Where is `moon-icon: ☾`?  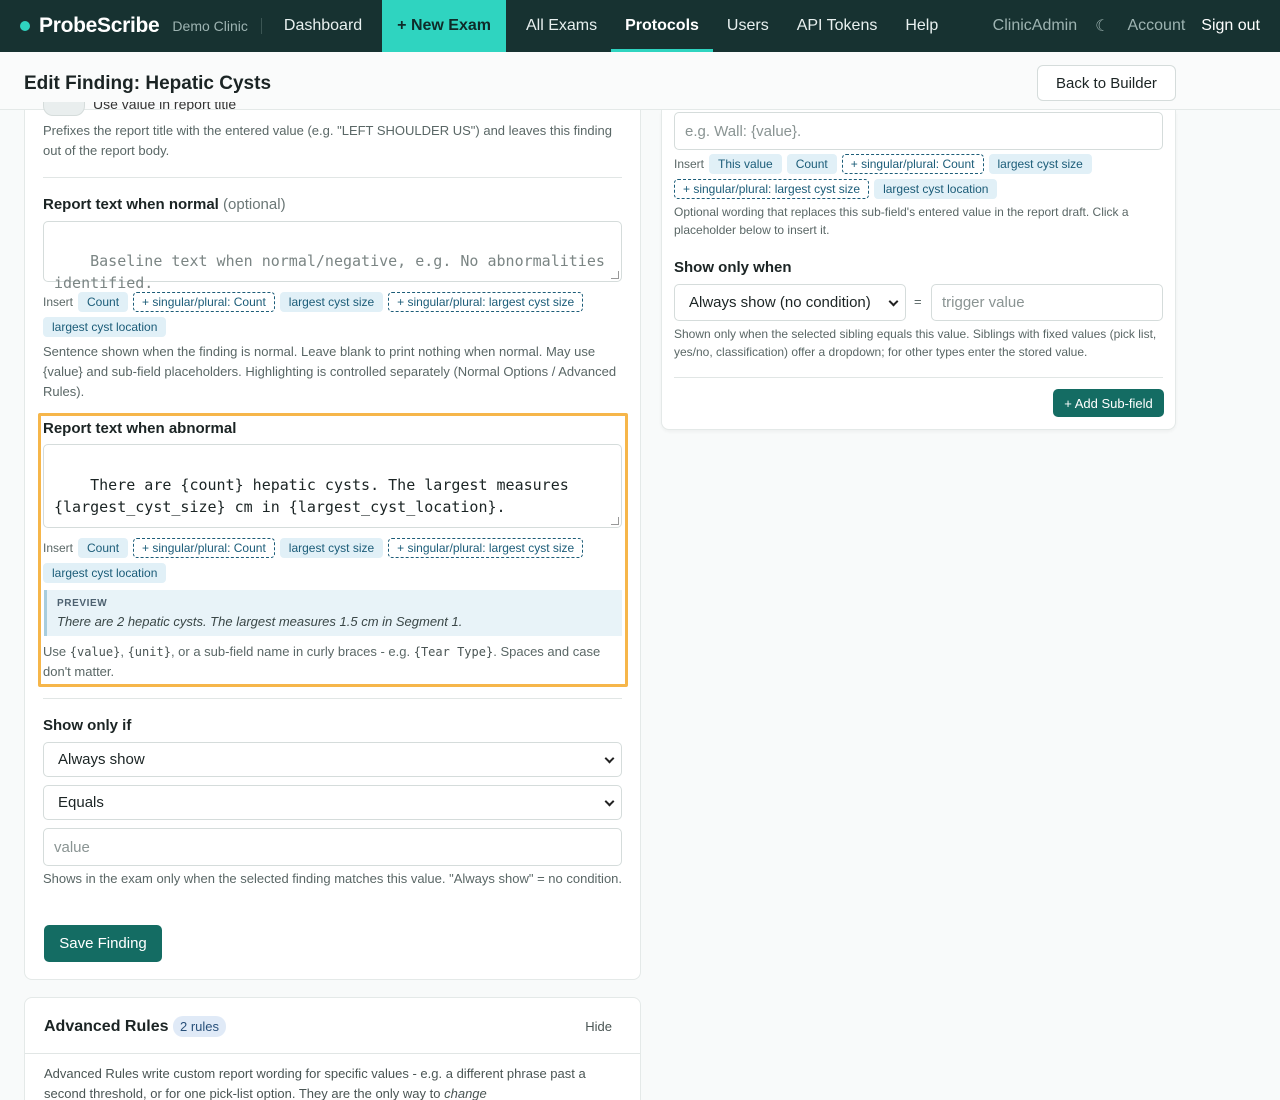 moon-icon: ☾ is located at coordinates (1102, 26).